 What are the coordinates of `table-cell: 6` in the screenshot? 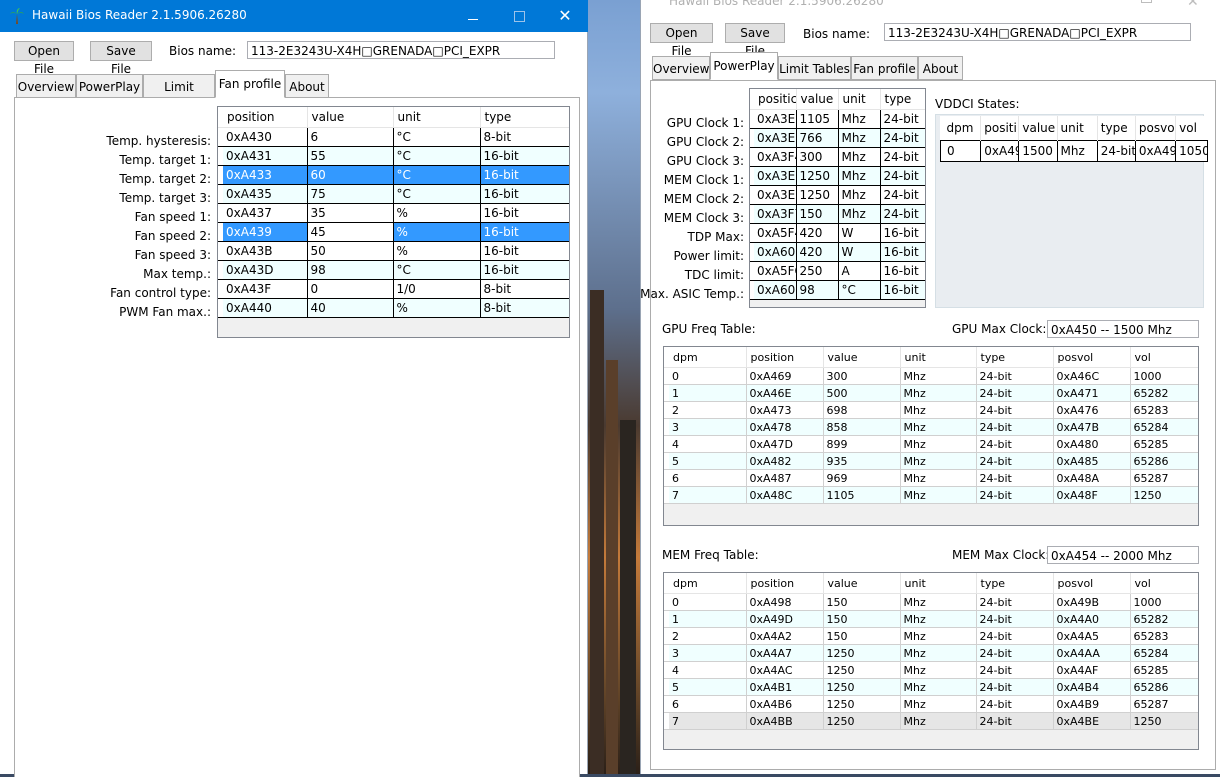 It's located at (708, 478).